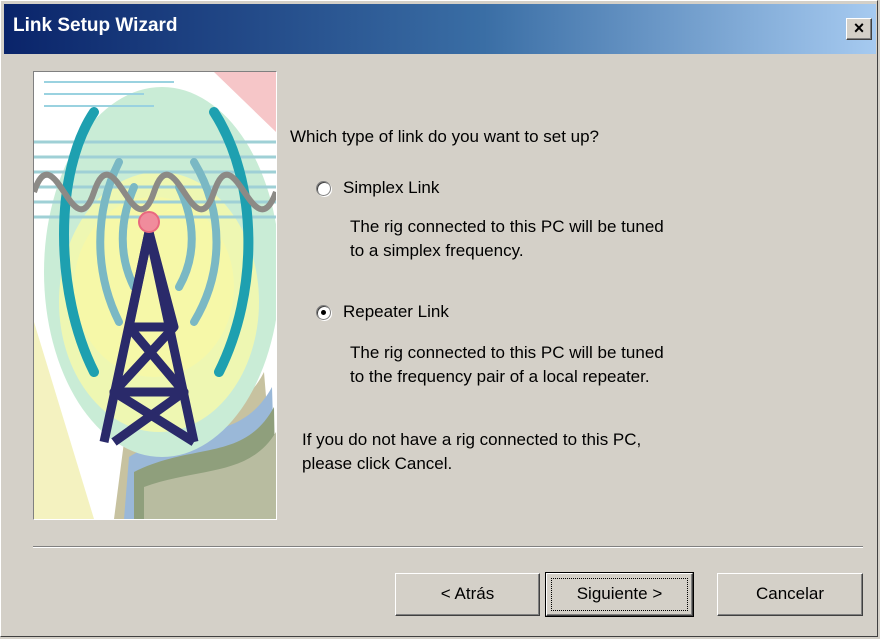  I want to click on cancel-button: Cancelar, so click(790, 594).